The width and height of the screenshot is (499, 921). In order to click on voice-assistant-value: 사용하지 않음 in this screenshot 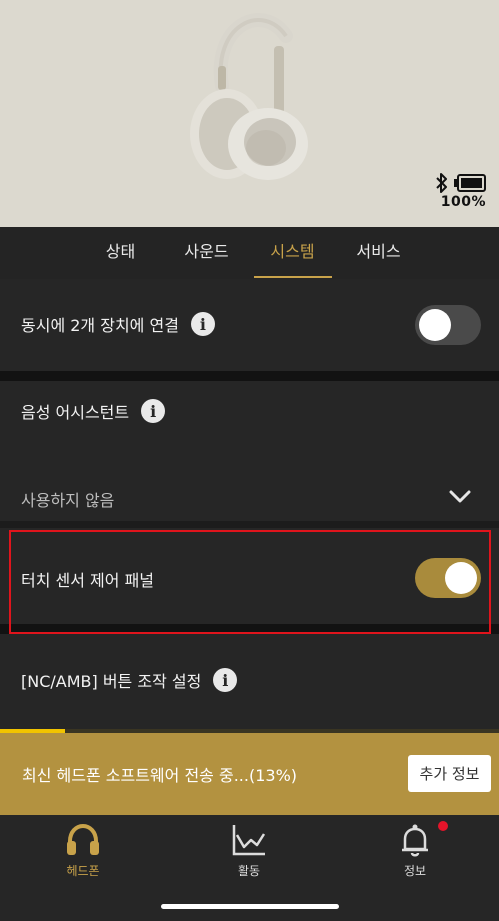, I will do `click(68, 500)`.